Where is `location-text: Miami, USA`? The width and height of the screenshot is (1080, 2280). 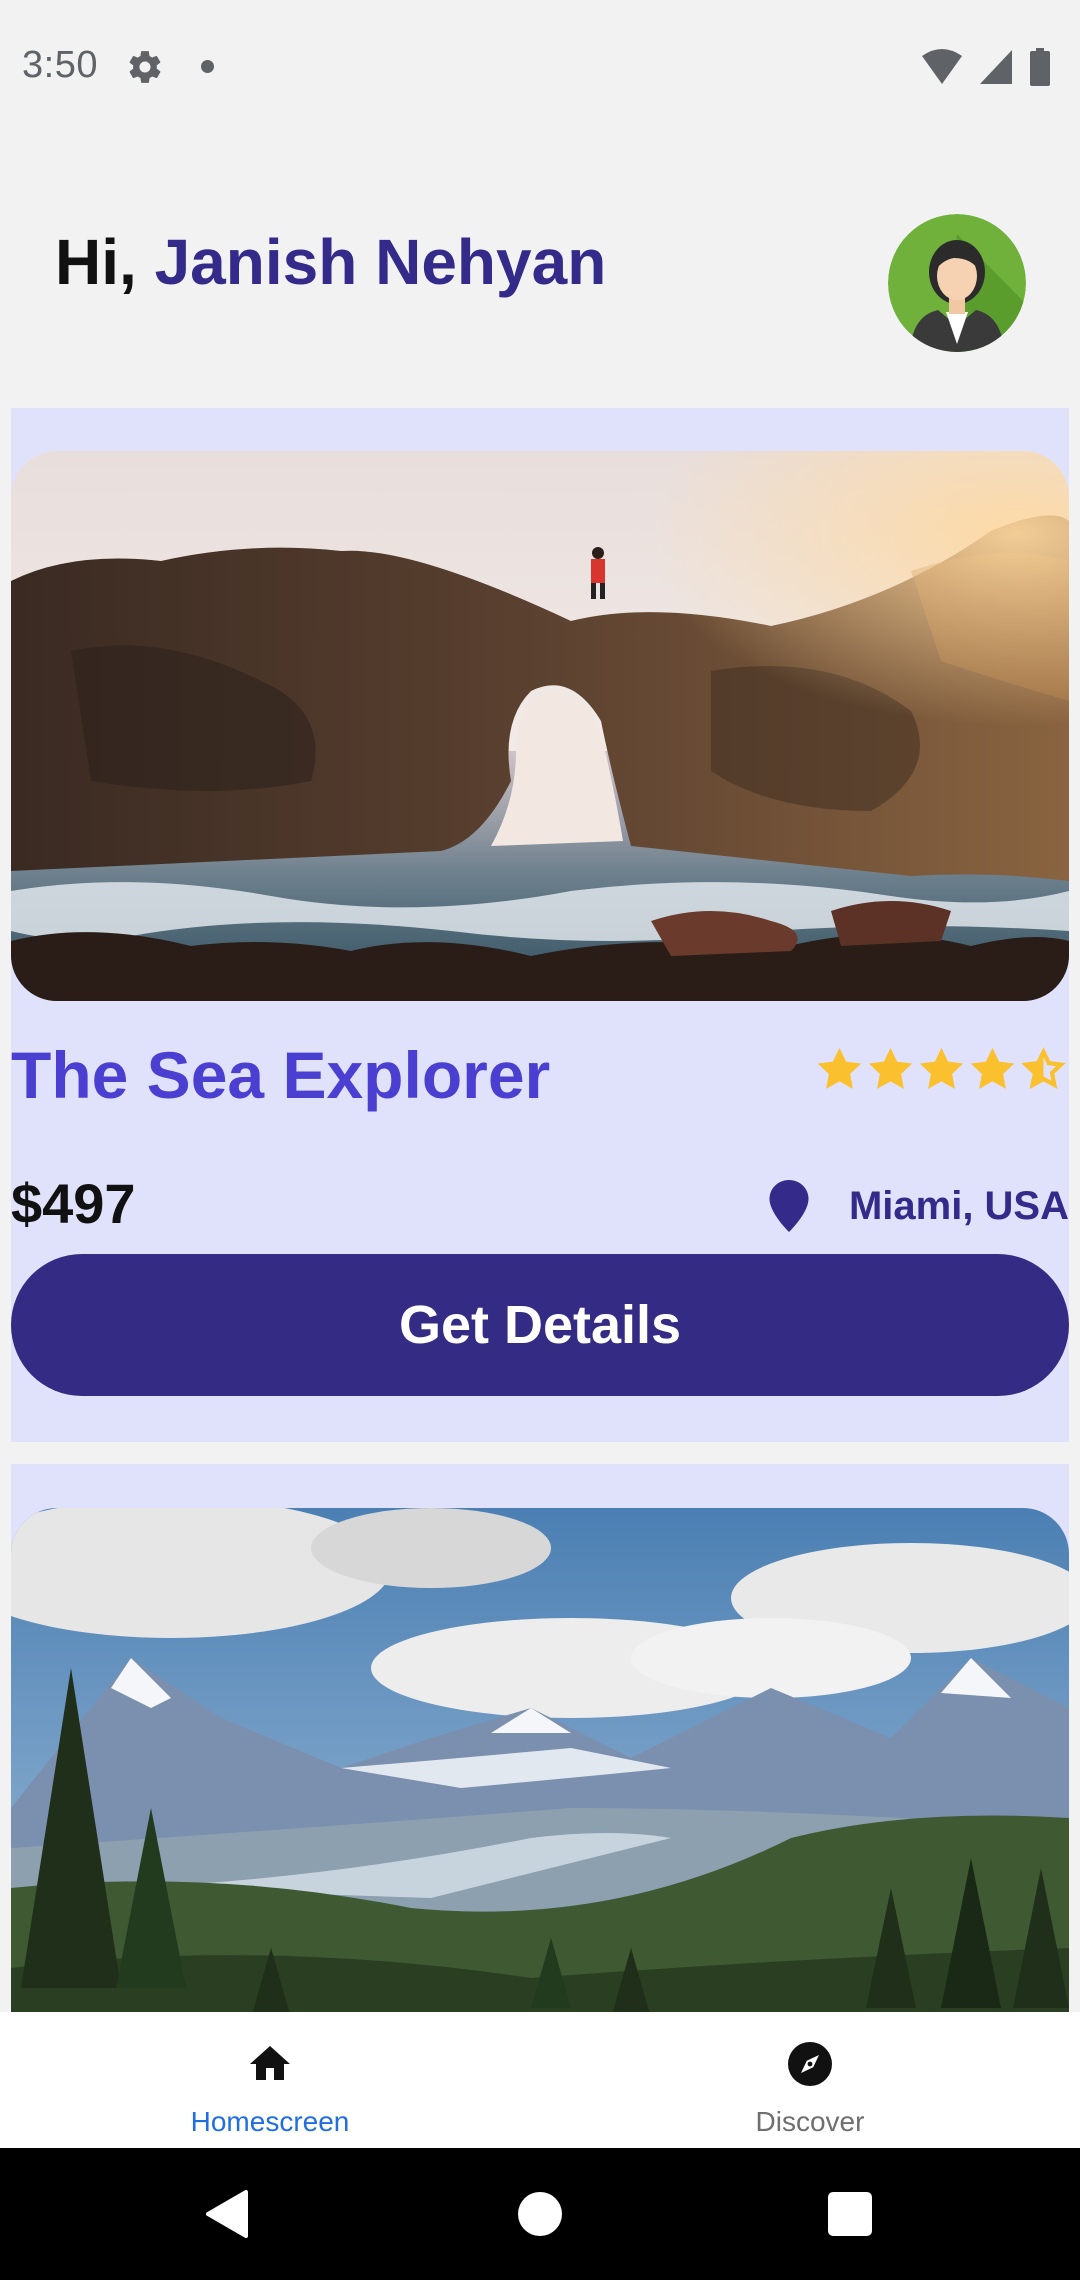 location-text: Miami, USA is located at coordinates (958, 1205).